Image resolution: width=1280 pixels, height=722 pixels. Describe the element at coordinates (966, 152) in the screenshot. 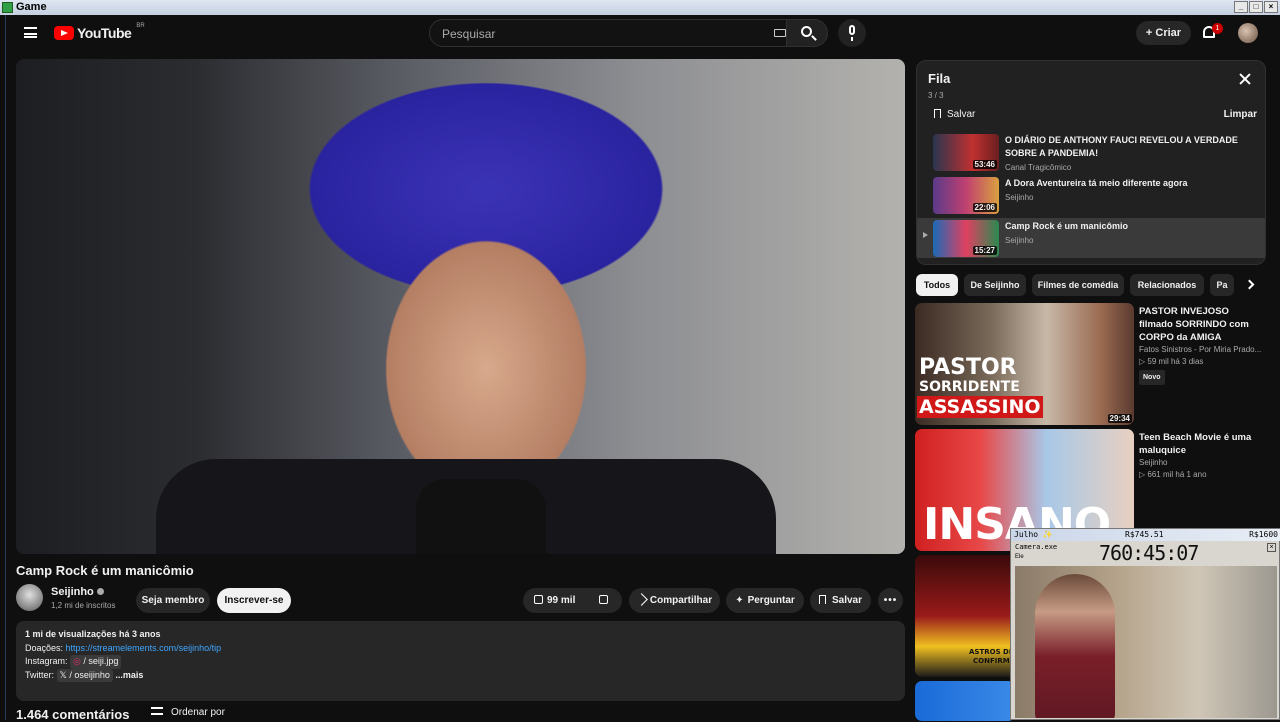

I see `queue-thumbnail: 53:46` at that location.